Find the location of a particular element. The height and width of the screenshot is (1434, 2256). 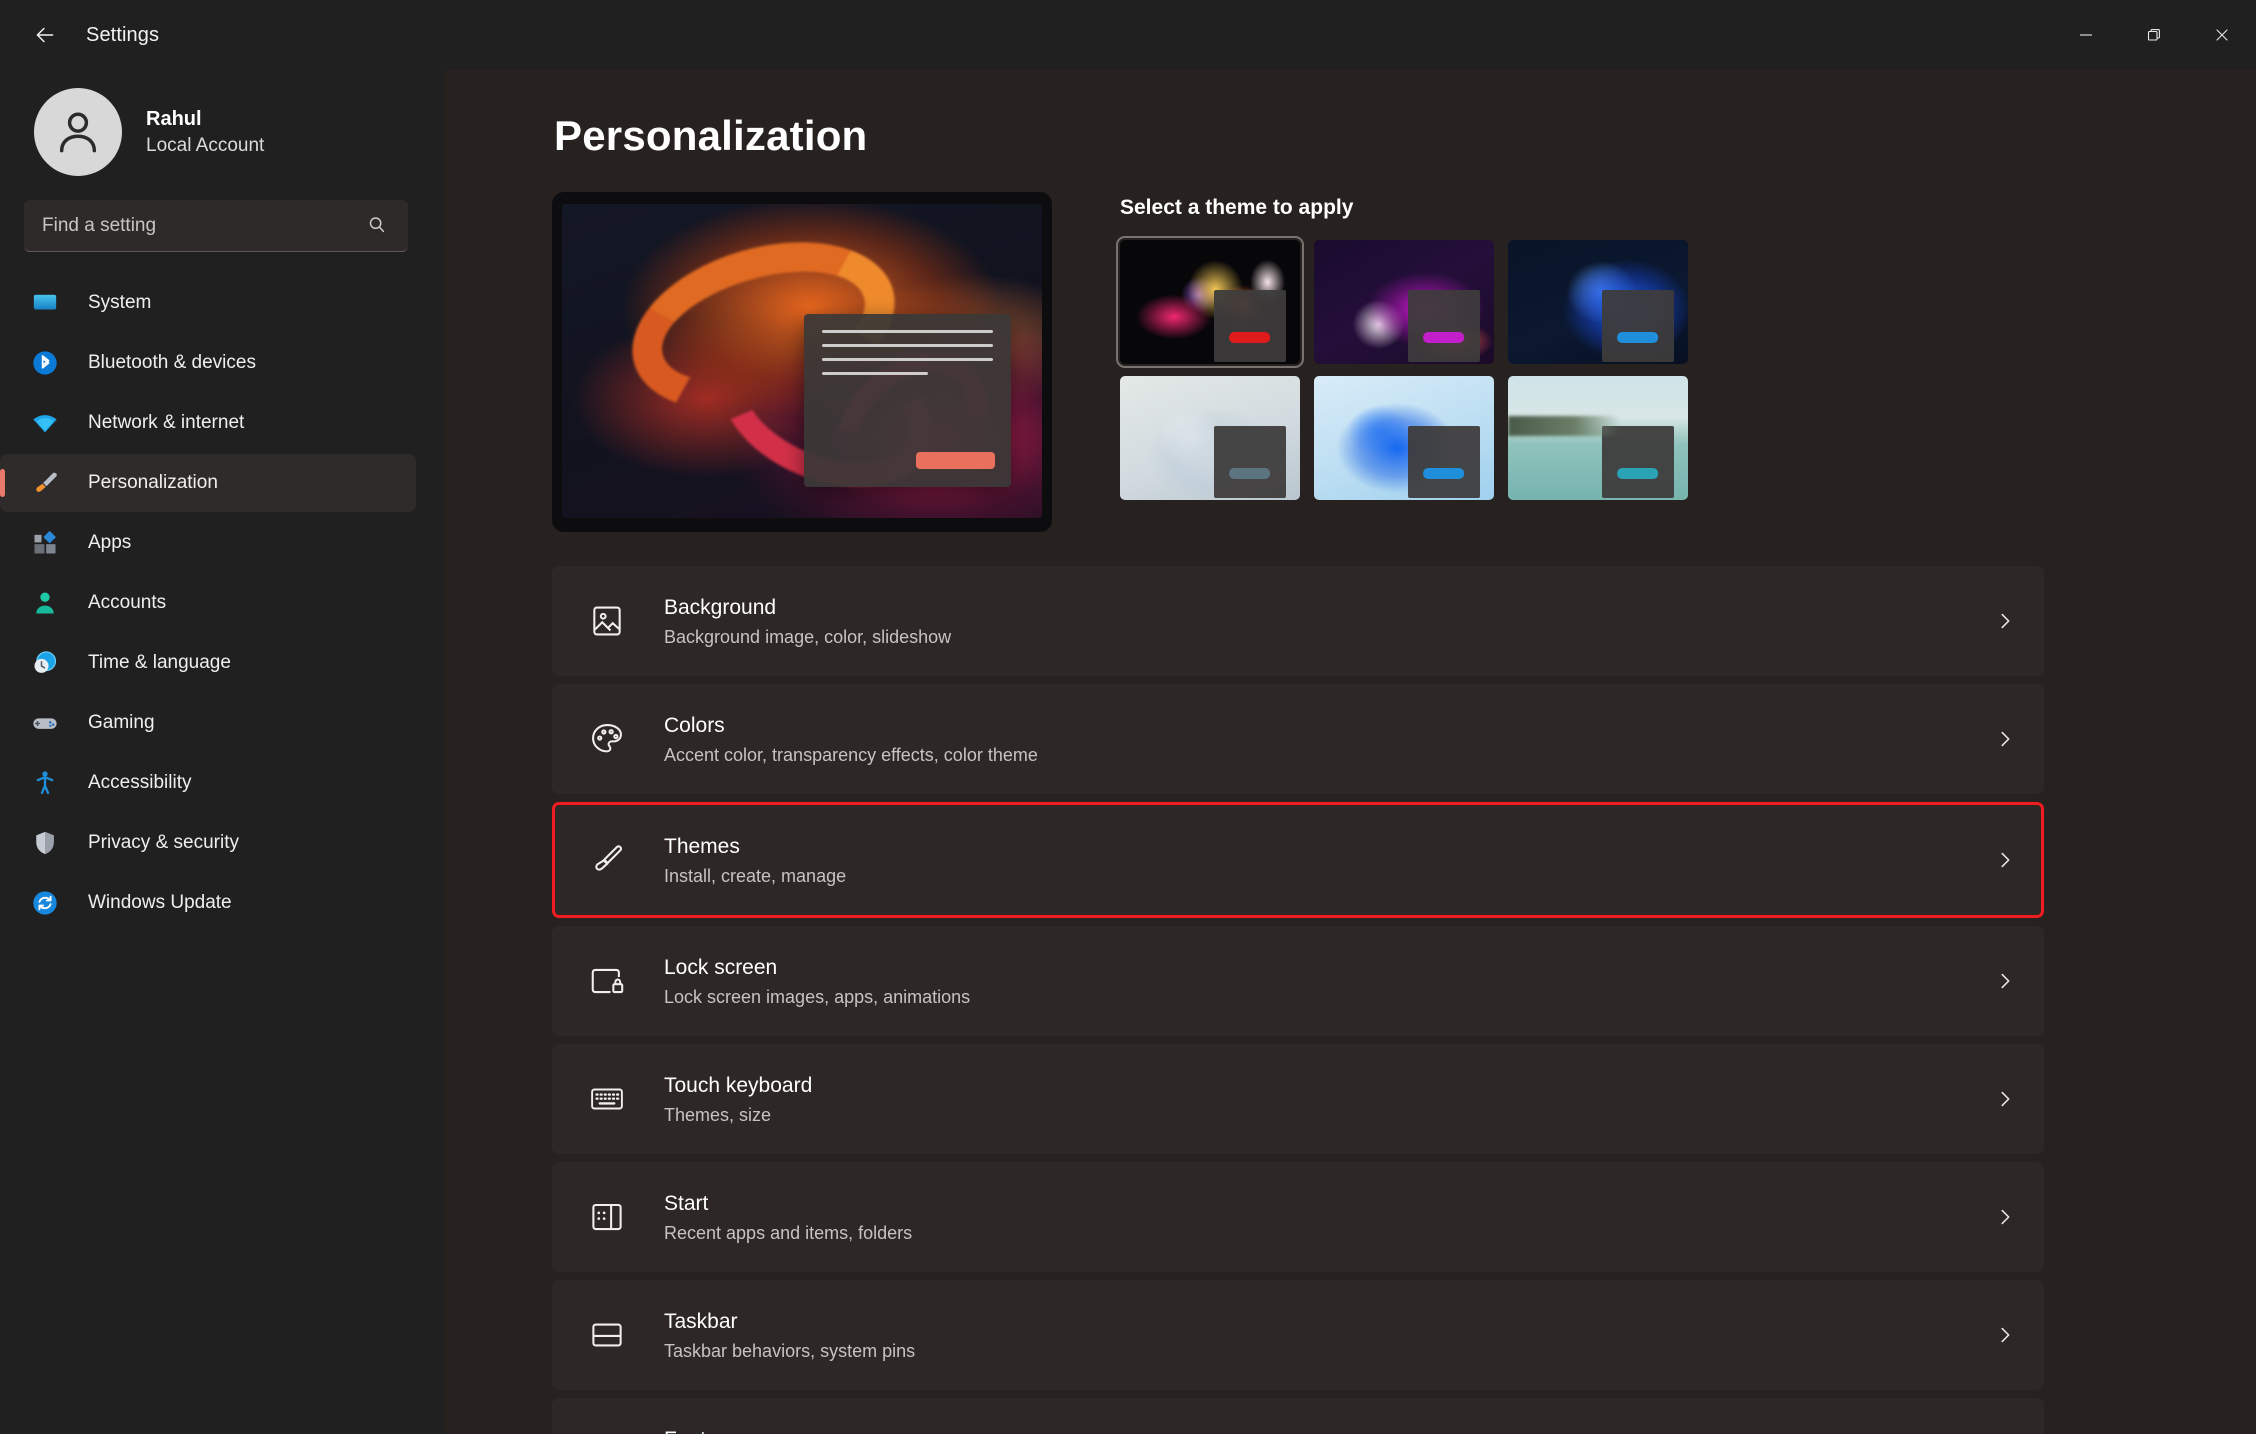

page-title: Personalization is located at coordinates (711, 135).